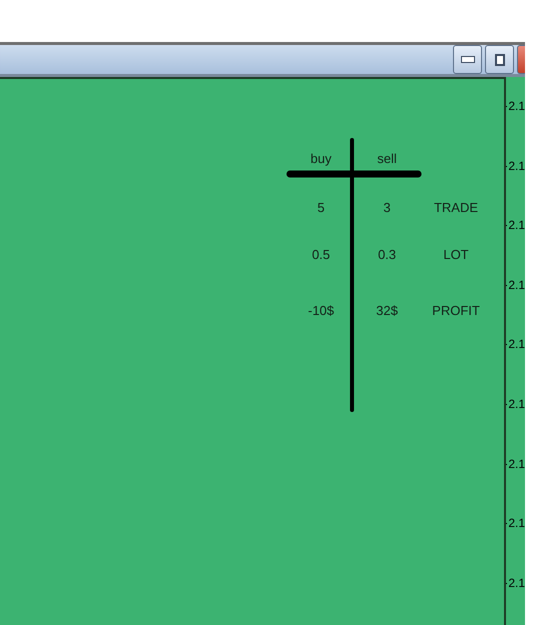 The height and width of the screenshot is (625, 546). I want to click on column-header: buy, so click(321, 158).